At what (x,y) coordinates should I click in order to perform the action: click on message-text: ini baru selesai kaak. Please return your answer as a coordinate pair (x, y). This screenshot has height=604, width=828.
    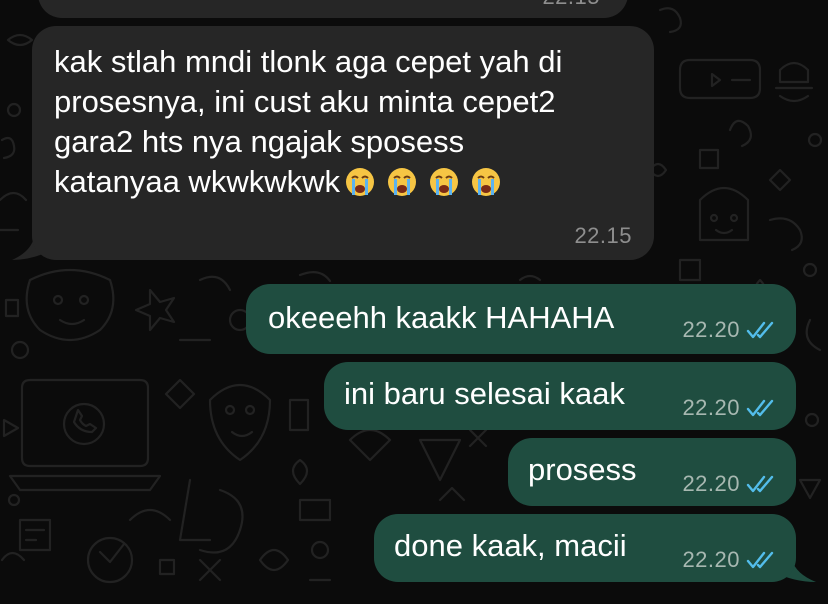
    Looking at the image, I should click on (484, 393).